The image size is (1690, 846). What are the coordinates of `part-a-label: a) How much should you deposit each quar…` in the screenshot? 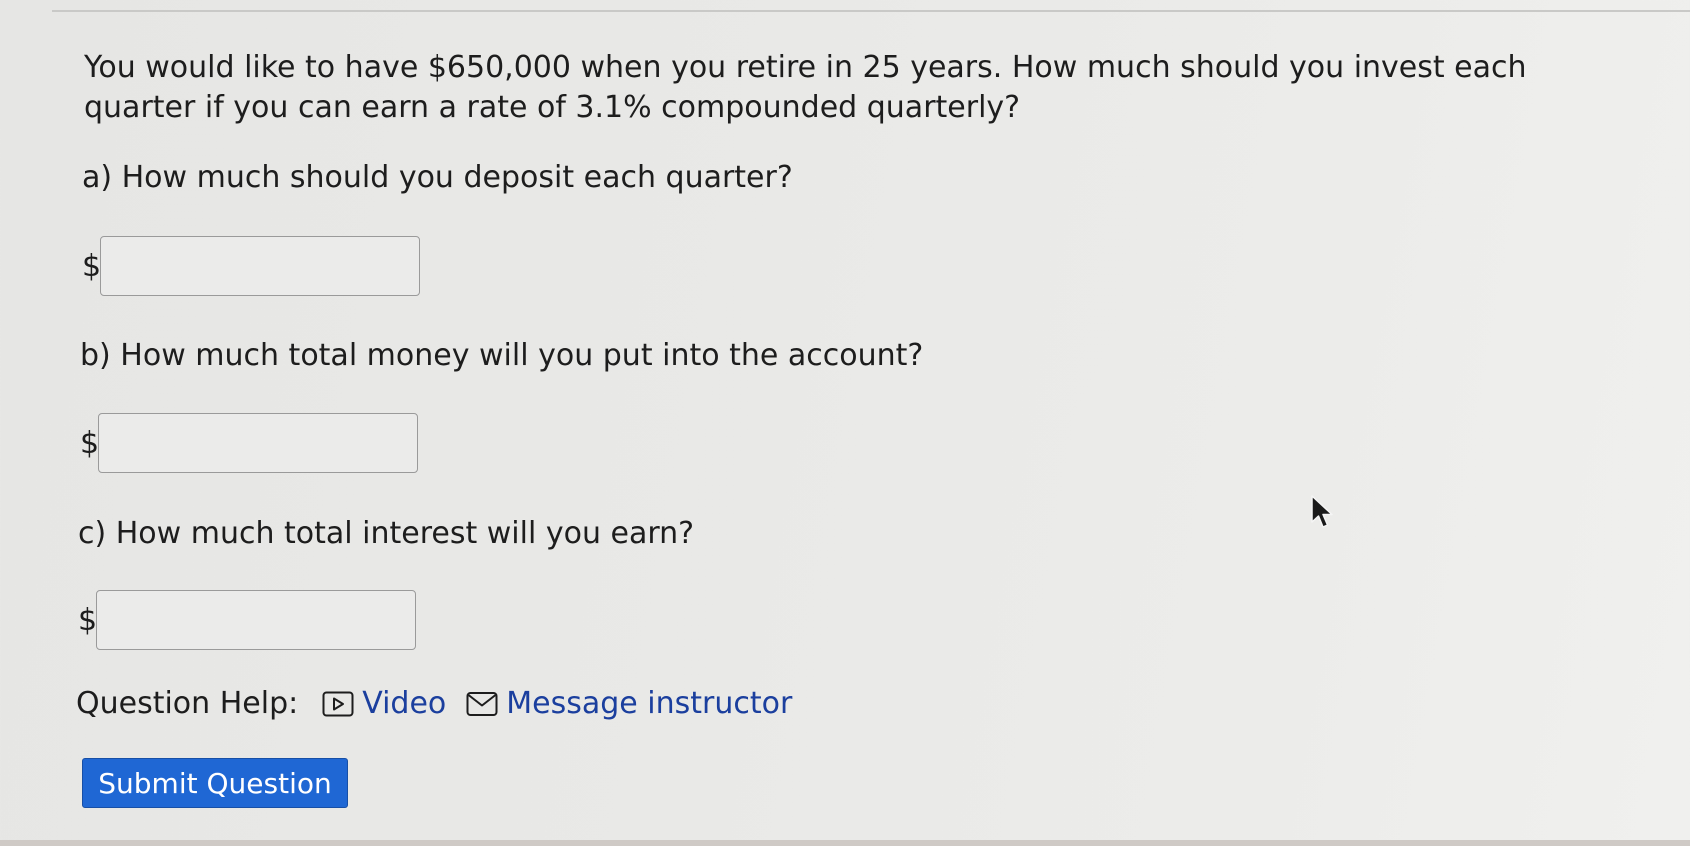 It's located at (437, 177).